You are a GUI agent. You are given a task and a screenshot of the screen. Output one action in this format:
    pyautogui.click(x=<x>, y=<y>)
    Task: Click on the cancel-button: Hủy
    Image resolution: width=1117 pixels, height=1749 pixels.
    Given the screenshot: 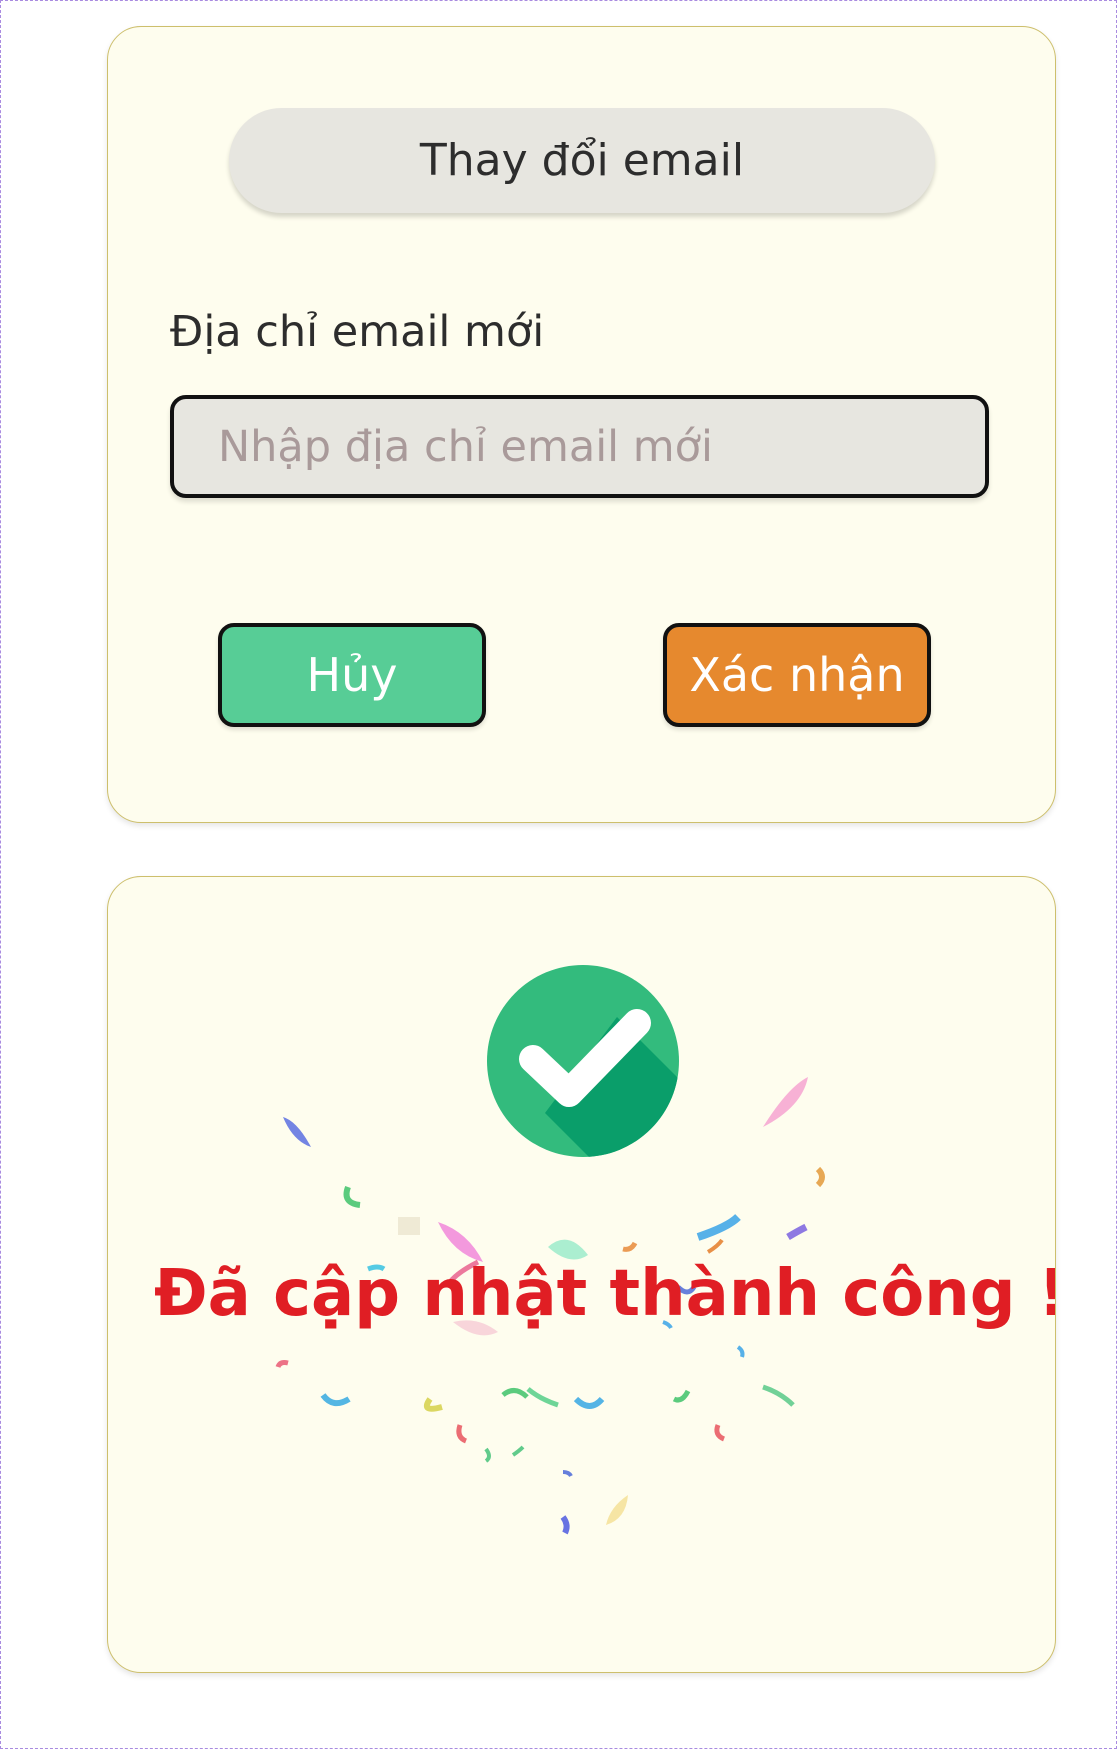 What is the action you would take?
    pyautogui.click(x=352, y=675)
    